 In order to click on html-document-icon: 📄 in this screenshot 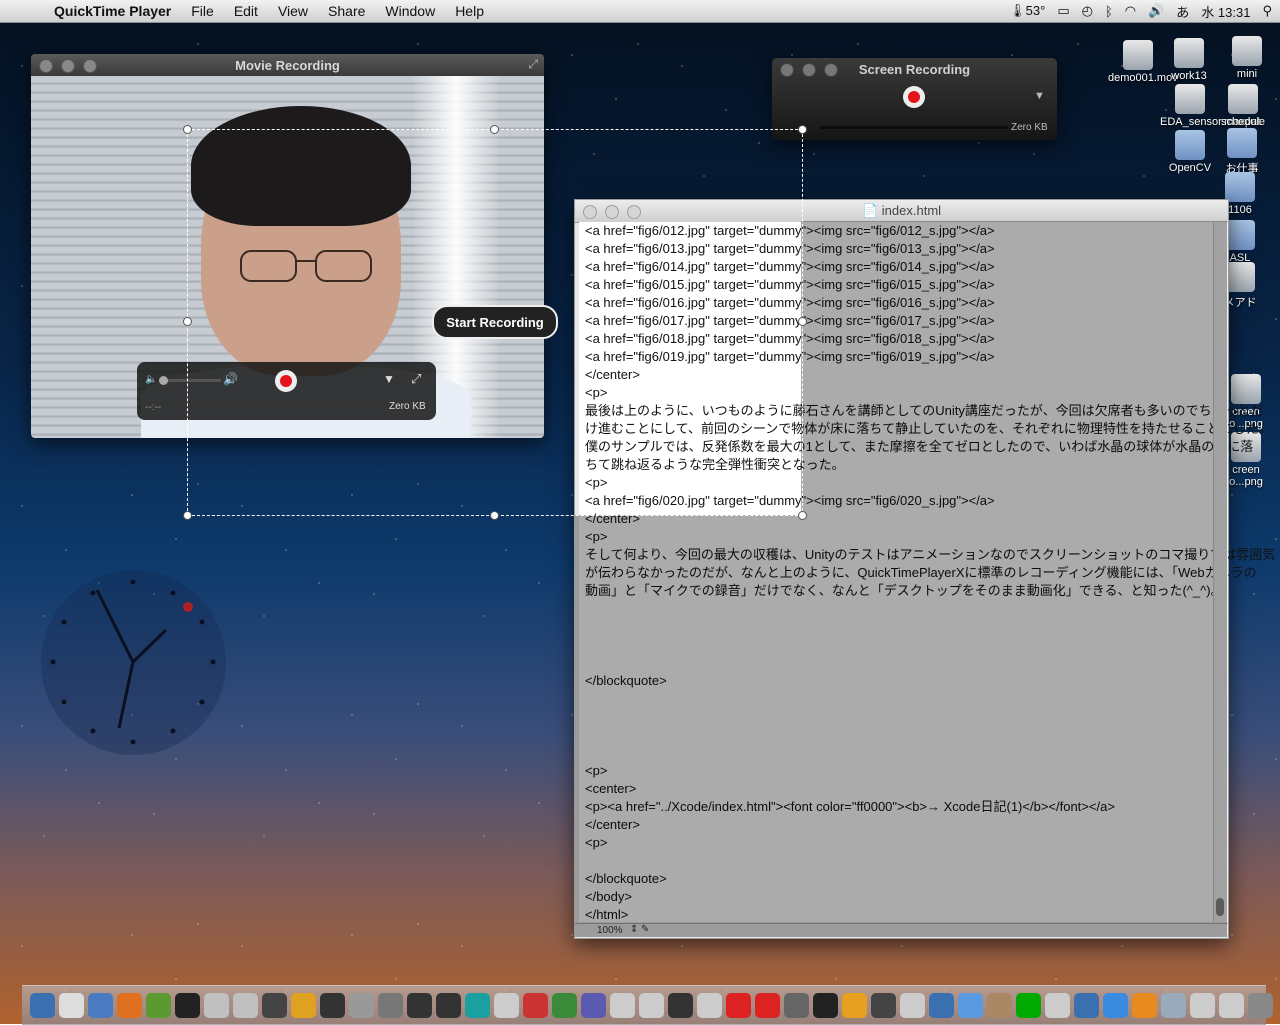, I will do `click(870, 210)`.